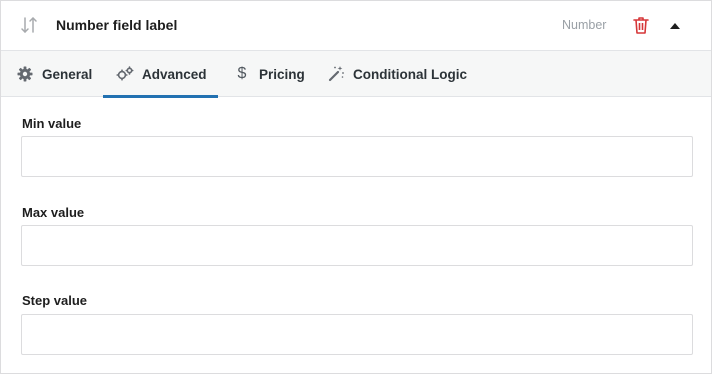 This screenshot has height=374, width=712. I want to click on max-value-input, so click(357, 245).